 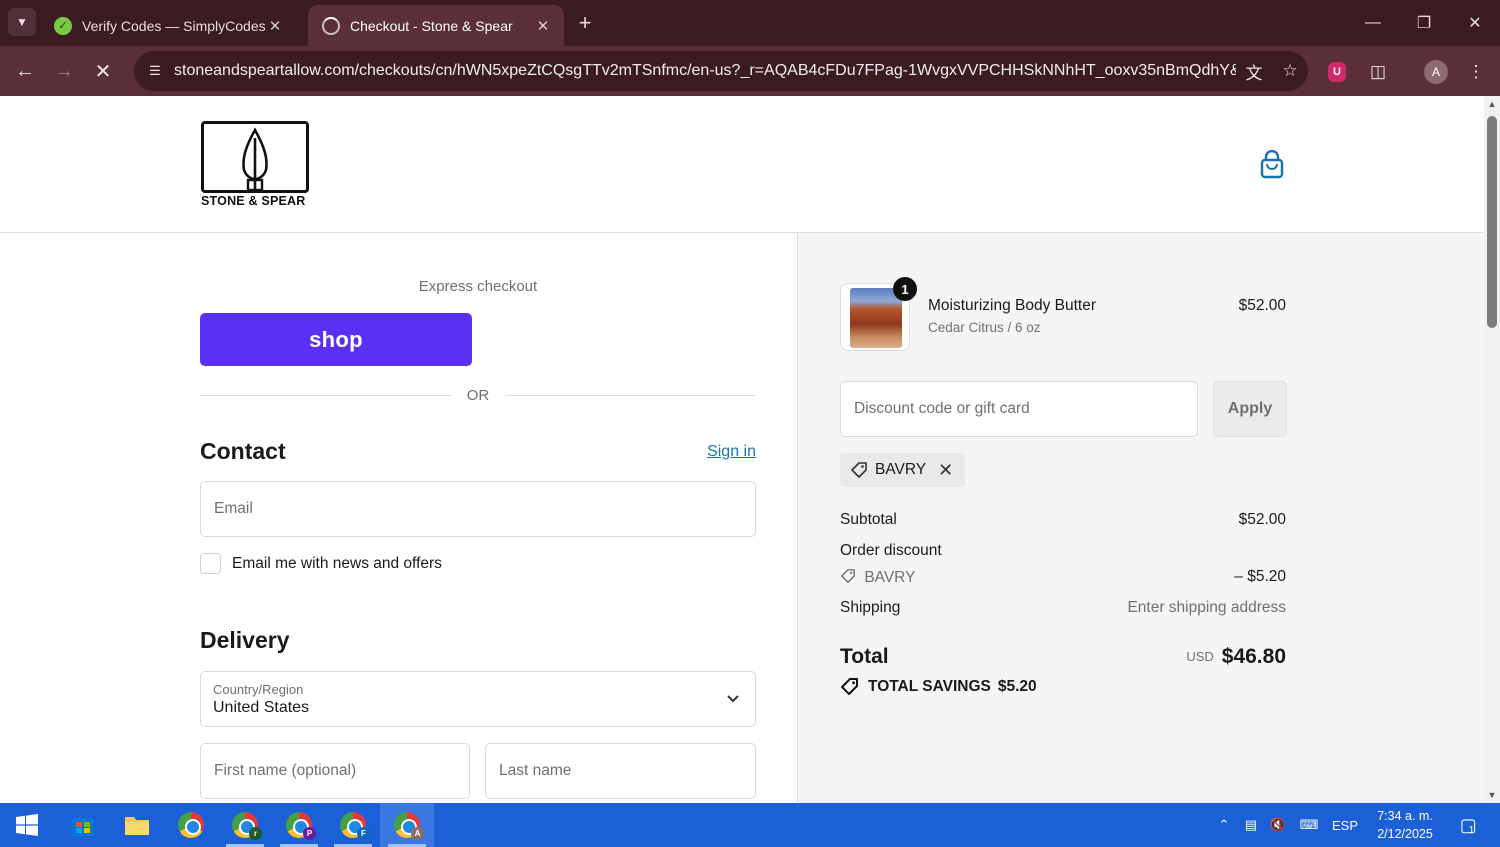 What do you see at coordinates (309, 833) in the screenshot?
I see `profile-badge: P` at bounding box center [309, 833].